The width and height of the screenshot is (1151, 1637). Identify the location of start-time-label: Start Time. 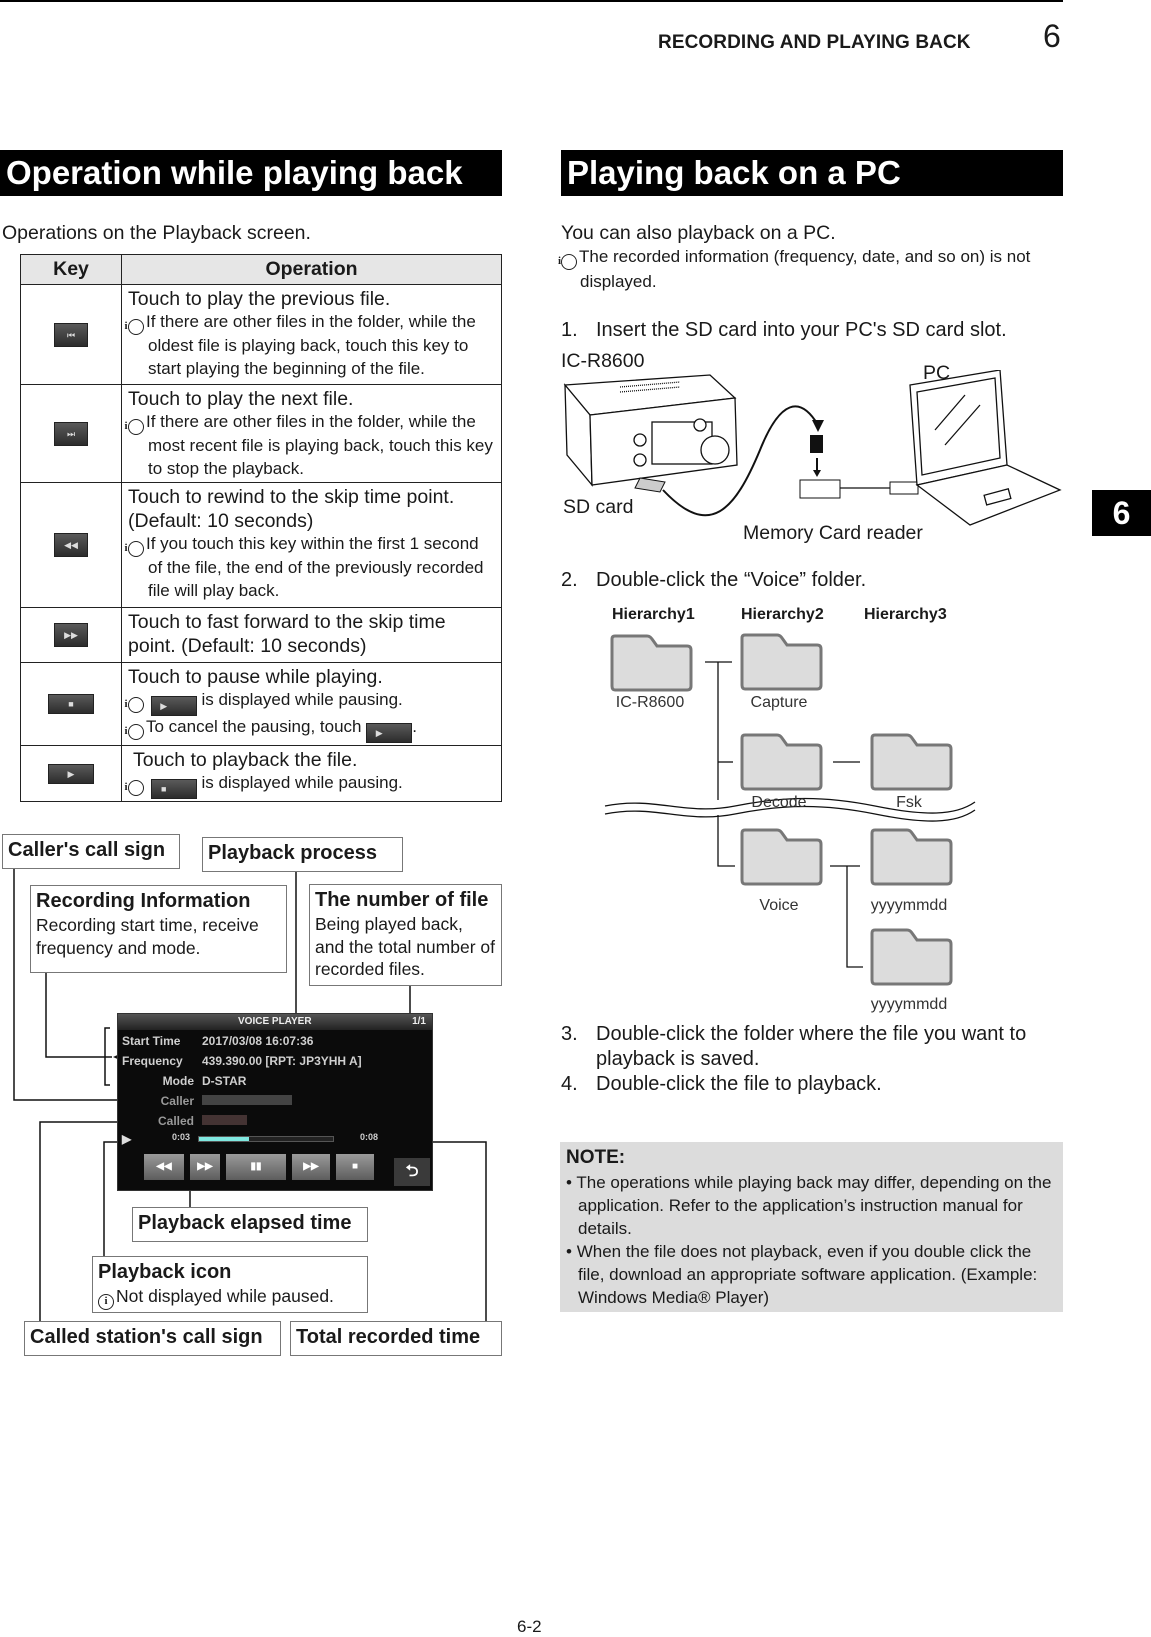
(151, 1041).